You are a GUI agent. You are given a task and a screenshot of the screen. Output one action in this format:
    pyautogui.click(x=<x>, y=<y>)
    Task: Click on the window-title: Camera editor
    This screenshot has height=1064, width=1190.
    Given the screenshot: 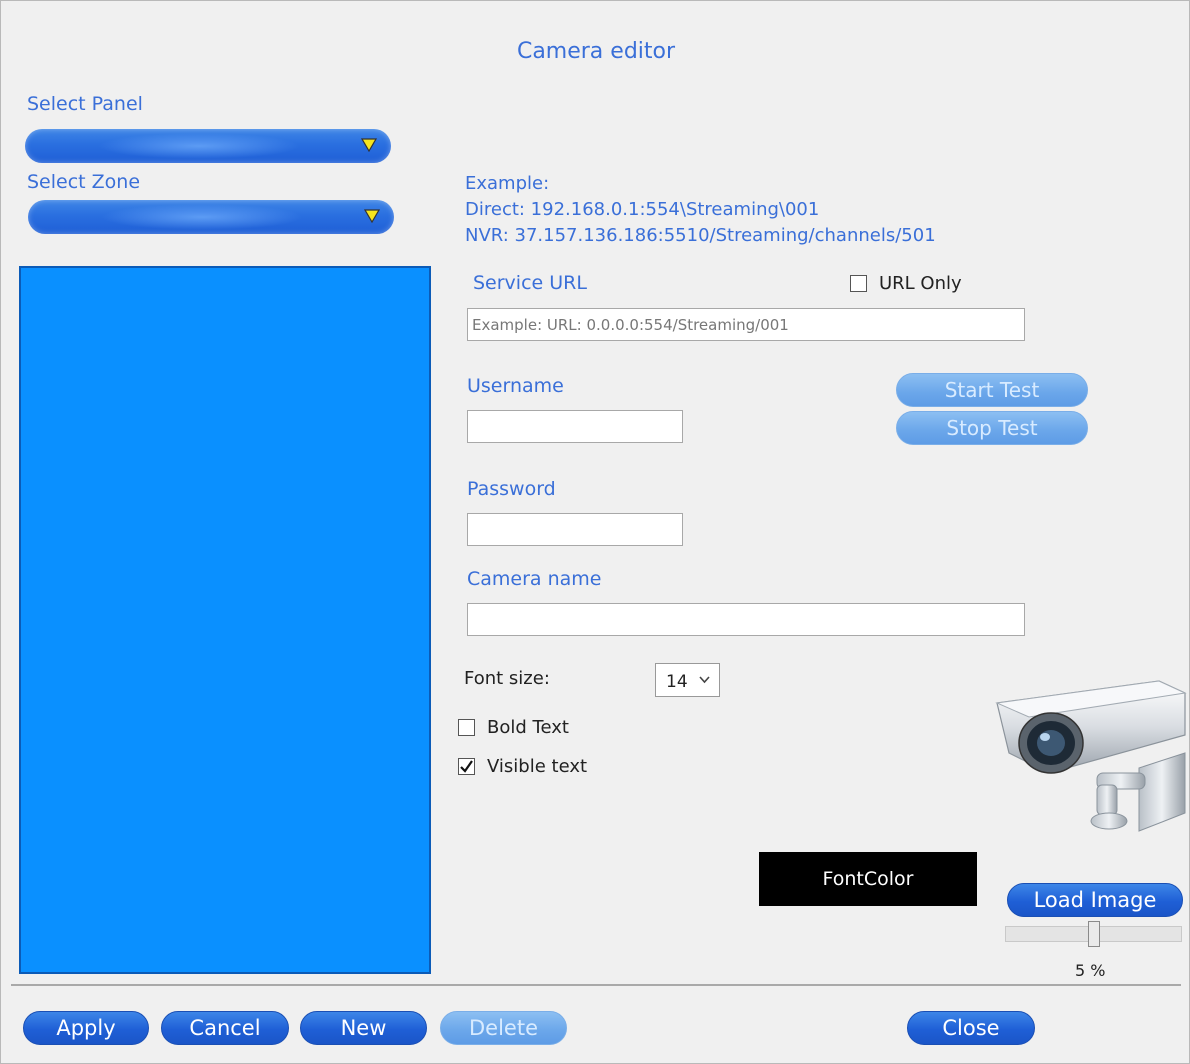 What is the action you would take?
    pyautogui.click(x=596, y=51)
    